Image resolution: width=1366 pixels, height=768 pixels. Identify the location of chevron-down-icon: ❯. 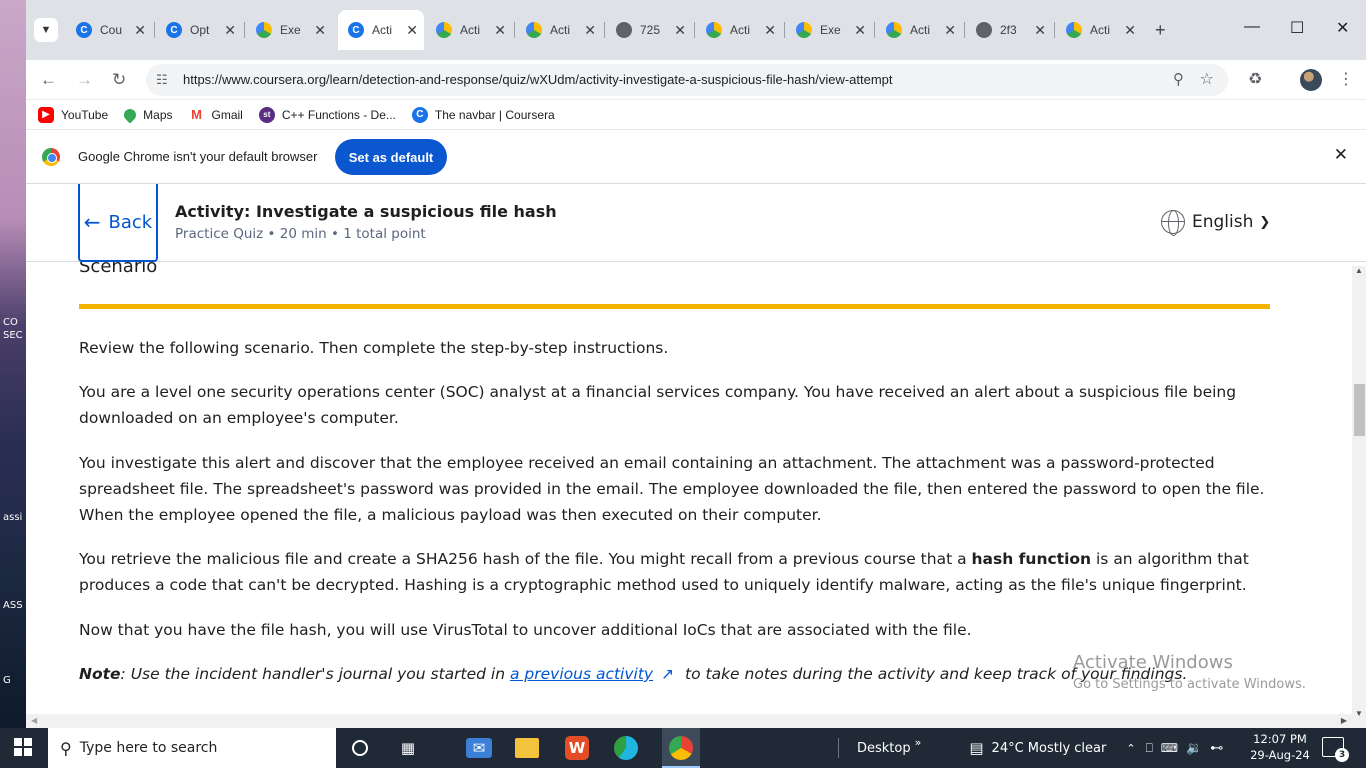
(1265, 222).